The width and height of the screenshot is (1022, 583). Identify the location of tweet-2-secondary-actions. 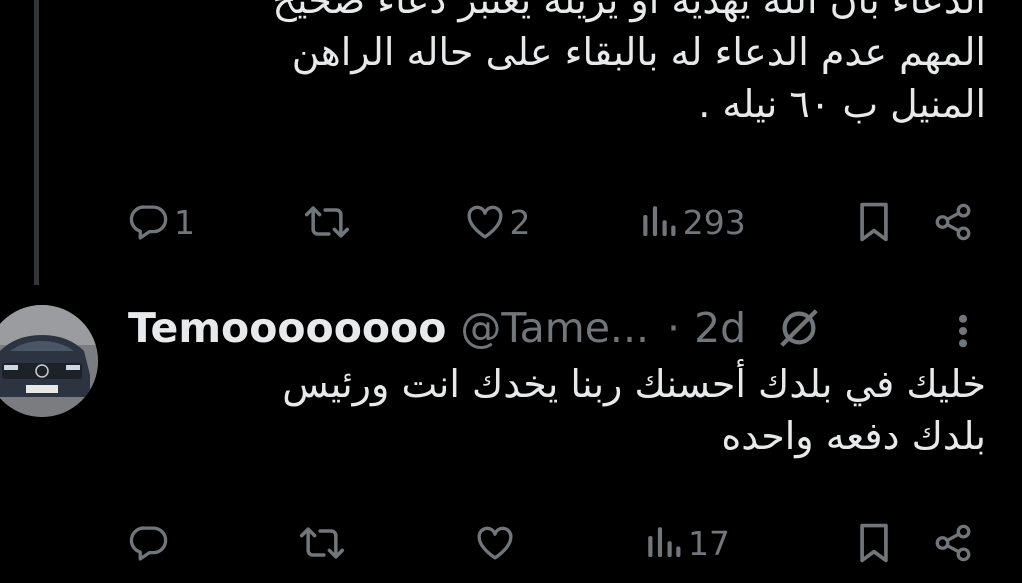
(914, 543).